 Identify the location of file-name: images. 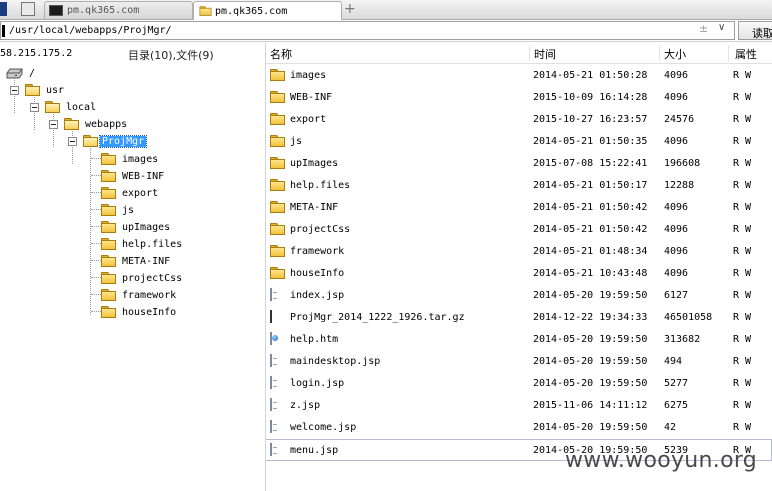
(308, 75).